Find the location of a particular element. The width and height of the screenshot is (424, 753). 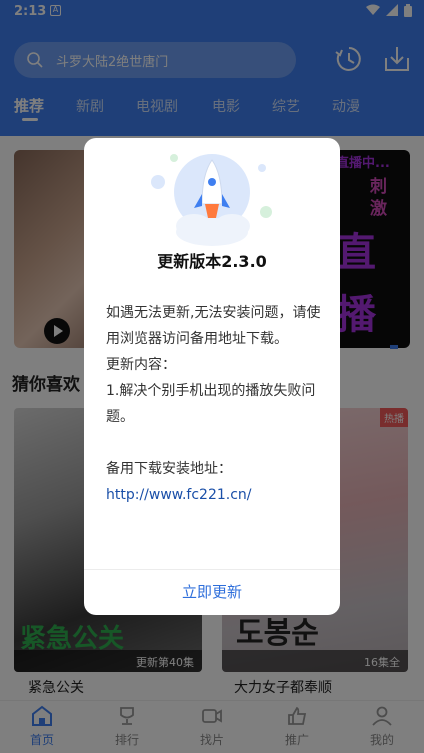

dialog-text: 1.解决个别手机出现的播放失败问题。 is located at coordinates (211, 404).